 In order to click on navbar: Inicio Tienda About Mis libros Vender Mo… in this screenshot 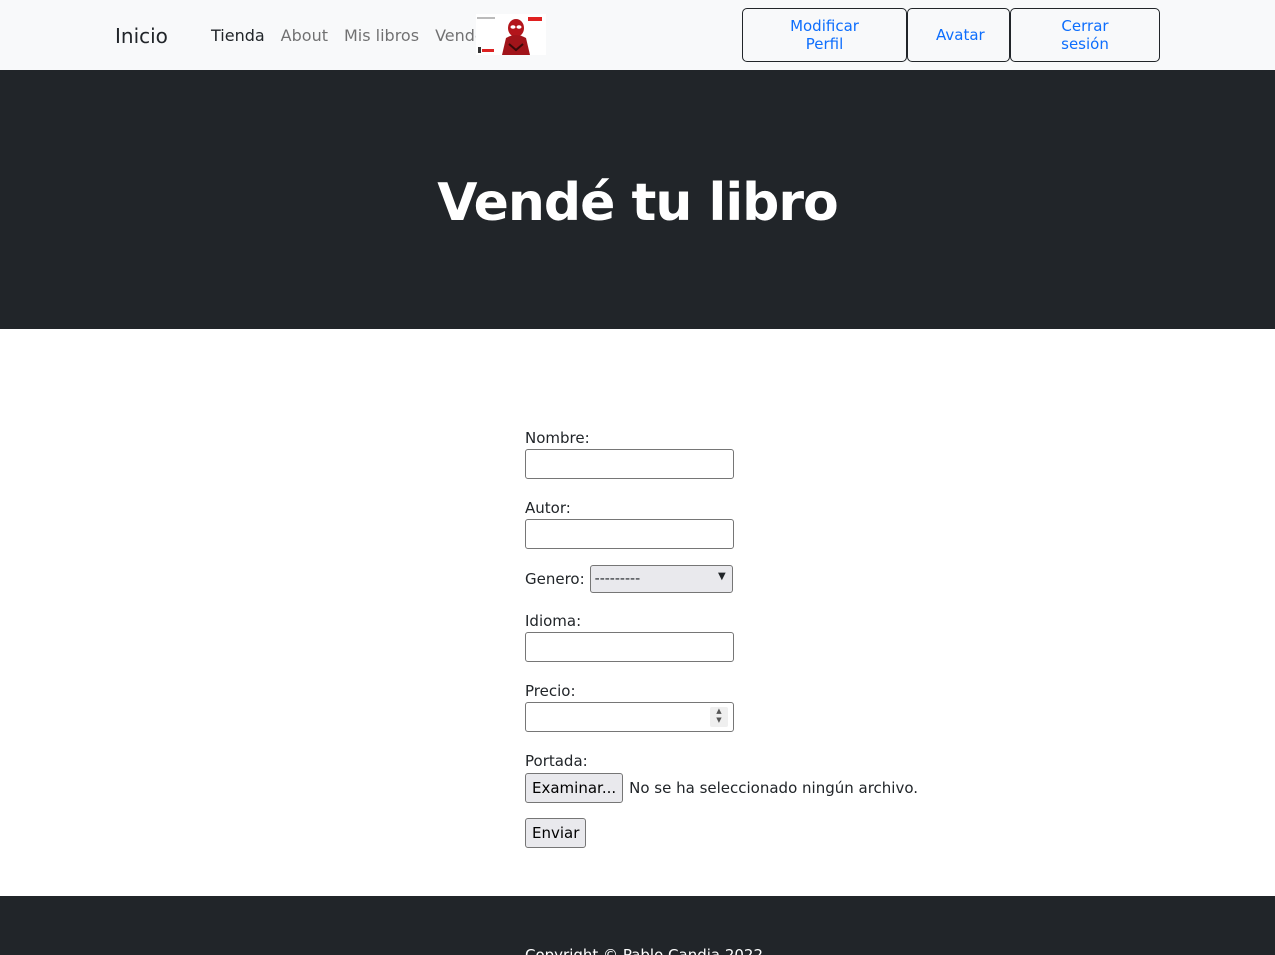, I will do `click(637, 35)`.